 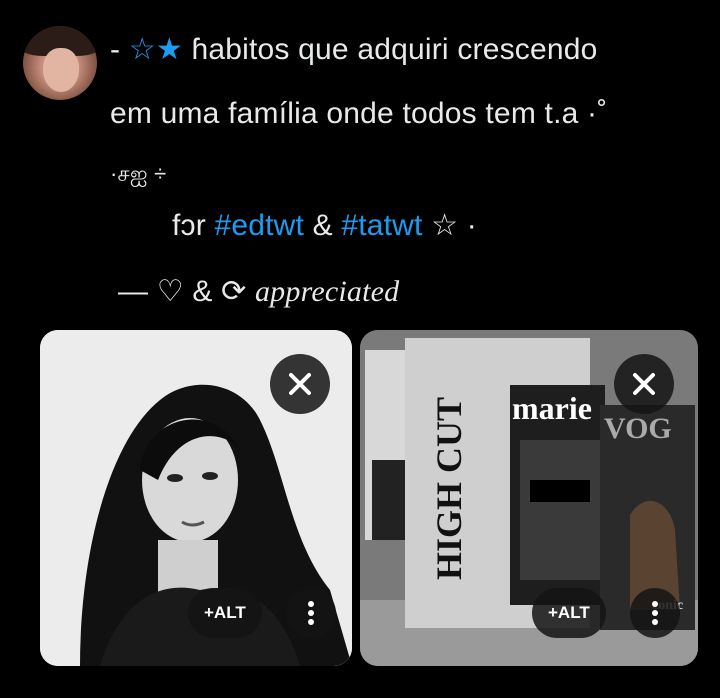 I want to click on line3-text: ·சஐ ÷, so click(x=138, y=173).